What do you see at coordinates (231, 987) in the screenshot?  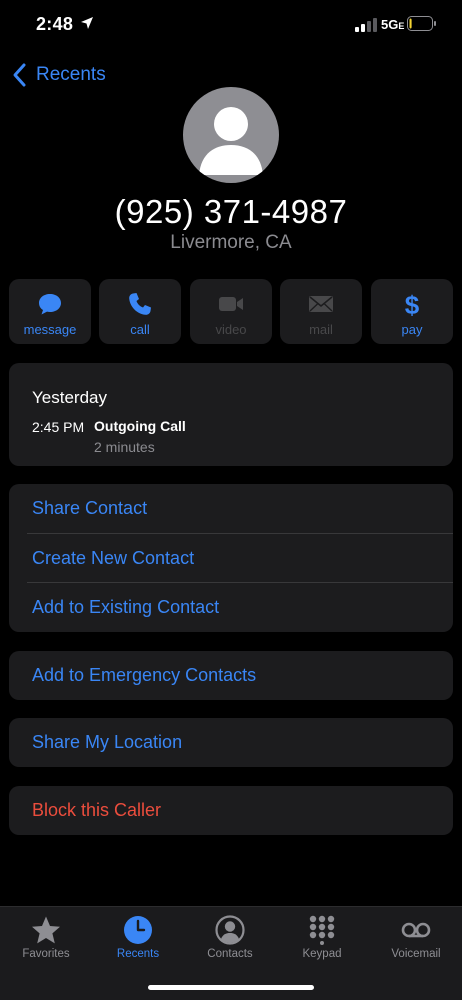 I see `home-indicator` at bounding box center [231, 987].